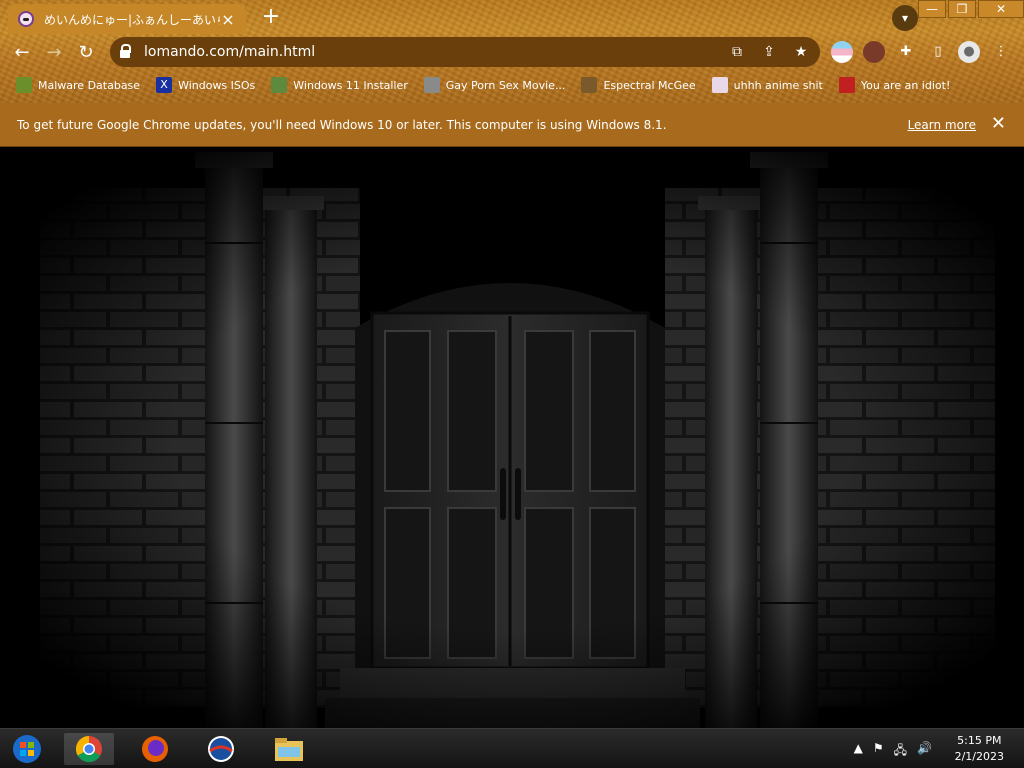 The width and height of the screenshot is (1024, 768). What do you see at coordinates (767, 85) in the screenshot?
I see `bookmark-item: uhhh anime shit` at bounding box center [767, 85].